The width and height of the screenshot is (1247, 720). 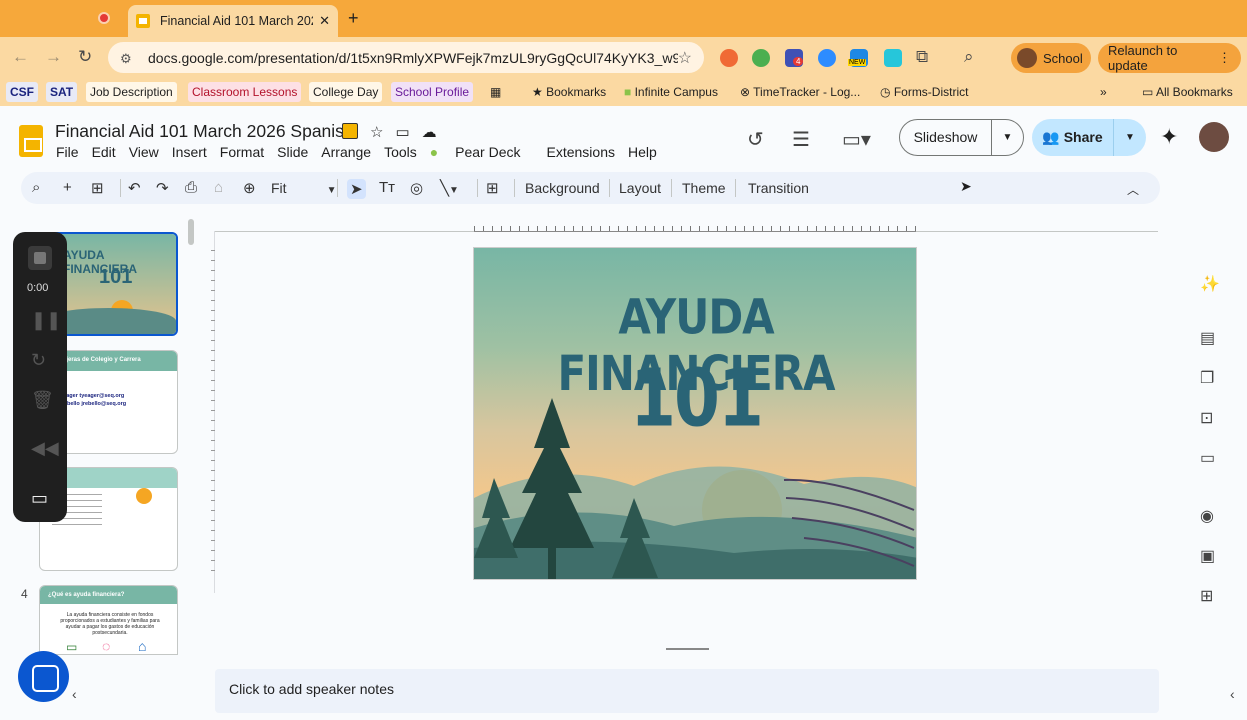 What do you see at coordinates (134, 188) in the screenshot?
I see `undo-icon: ↶` at bounding box center [134, 188].